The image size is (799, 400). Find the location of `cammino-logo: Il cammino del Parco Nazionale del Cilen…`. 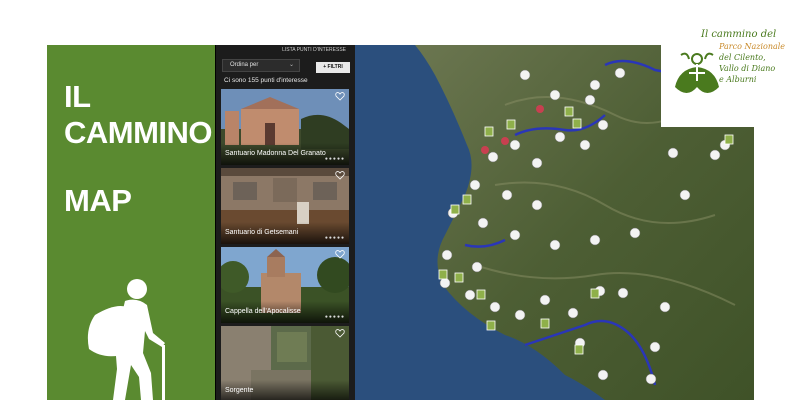

cammino-logo: Il cammino del Parco Nazionale del Cilen… is located at coordinates (724, 77).